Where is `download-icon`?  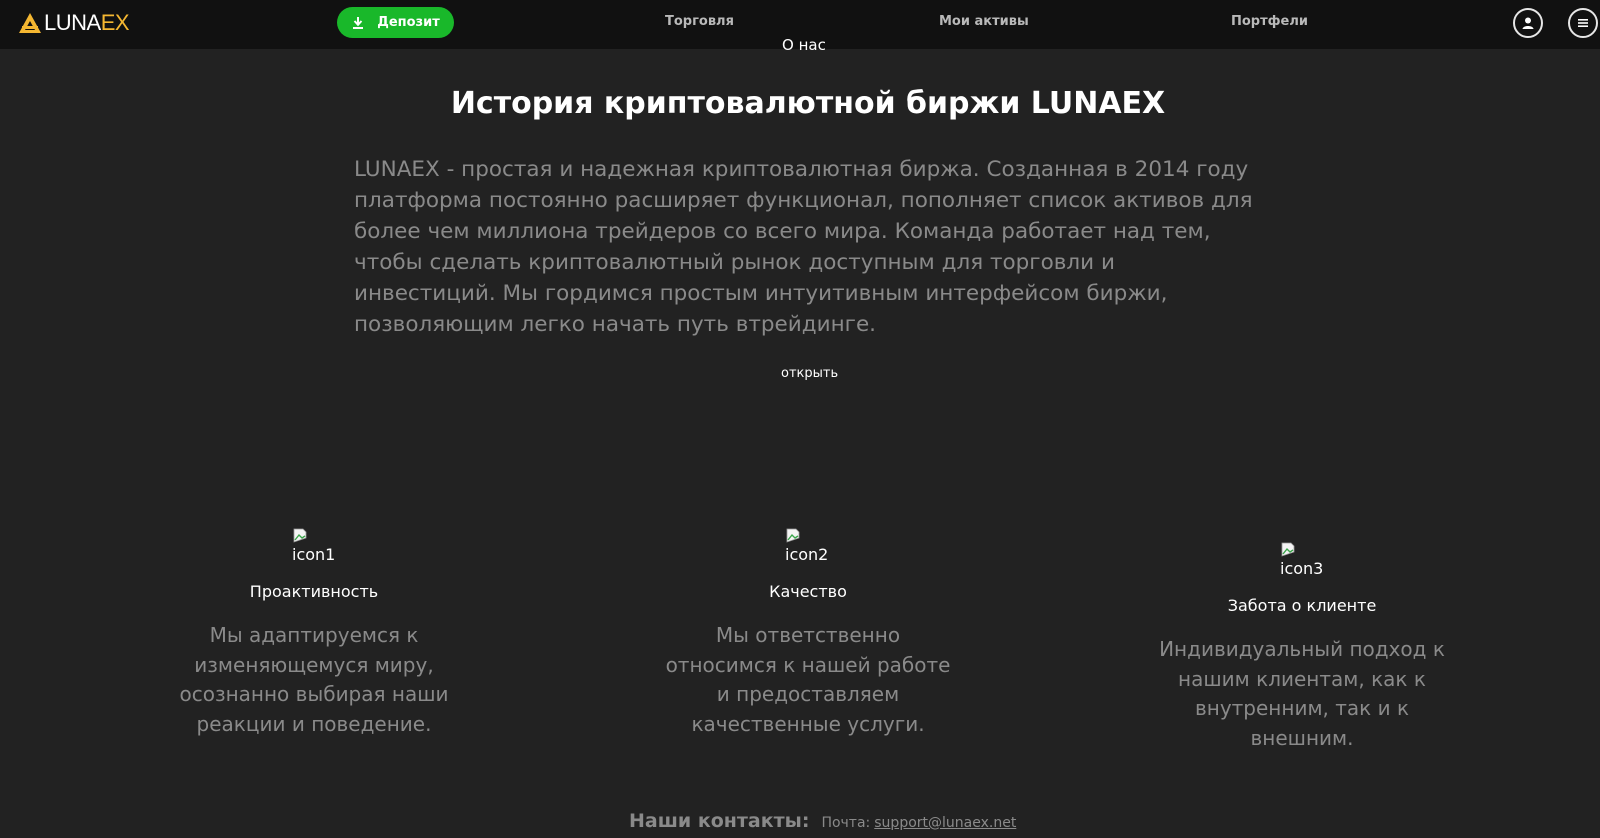
download-icon is located at coordinates (358, 22).